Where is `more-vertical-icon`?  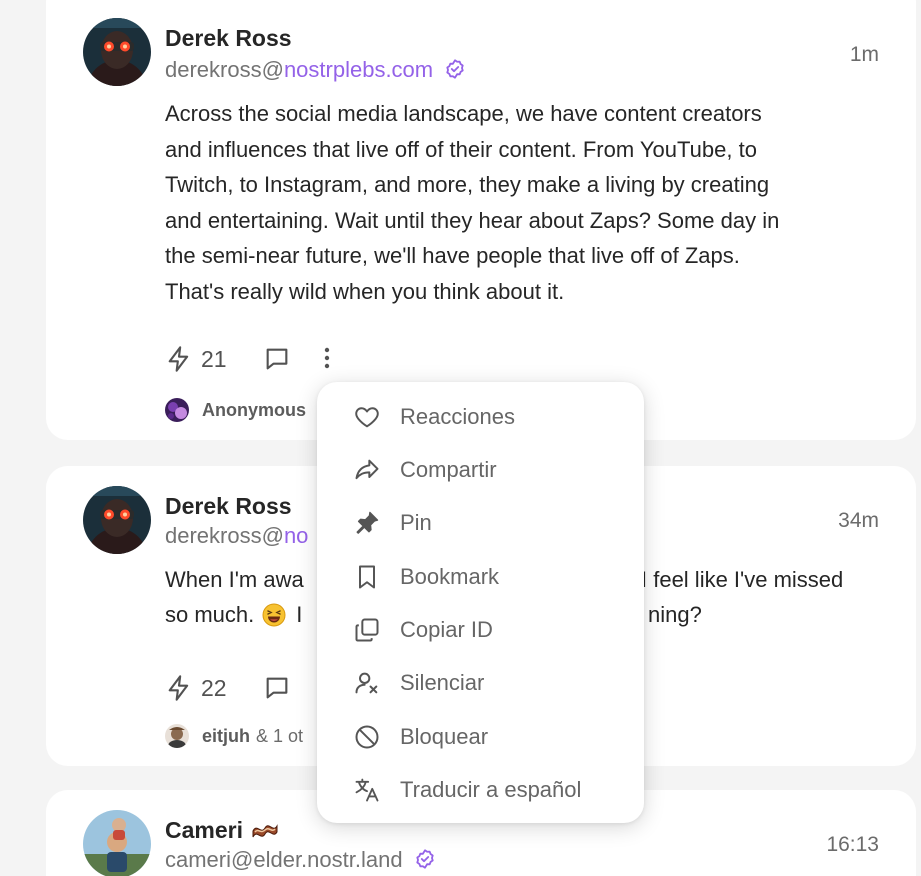
more-vertical-icon is located at coordinates (326, 358).